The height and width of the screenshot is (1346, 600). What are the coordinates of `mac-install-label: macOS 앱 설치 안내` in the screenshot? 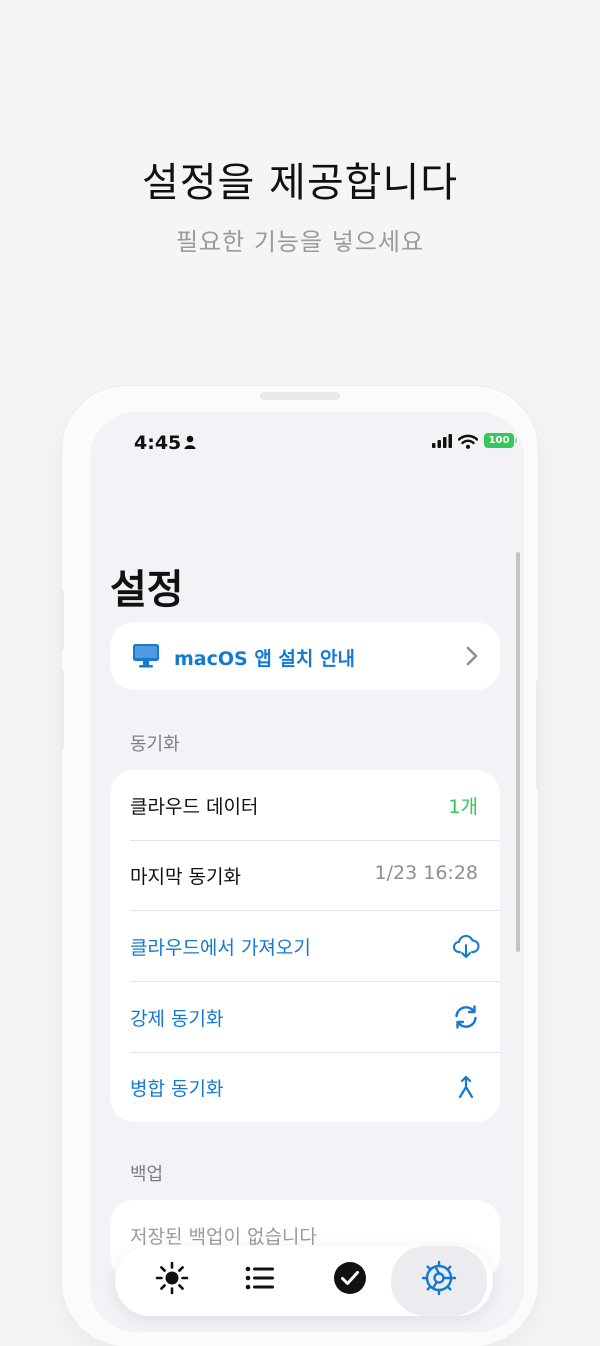 It's located at (264, 659).